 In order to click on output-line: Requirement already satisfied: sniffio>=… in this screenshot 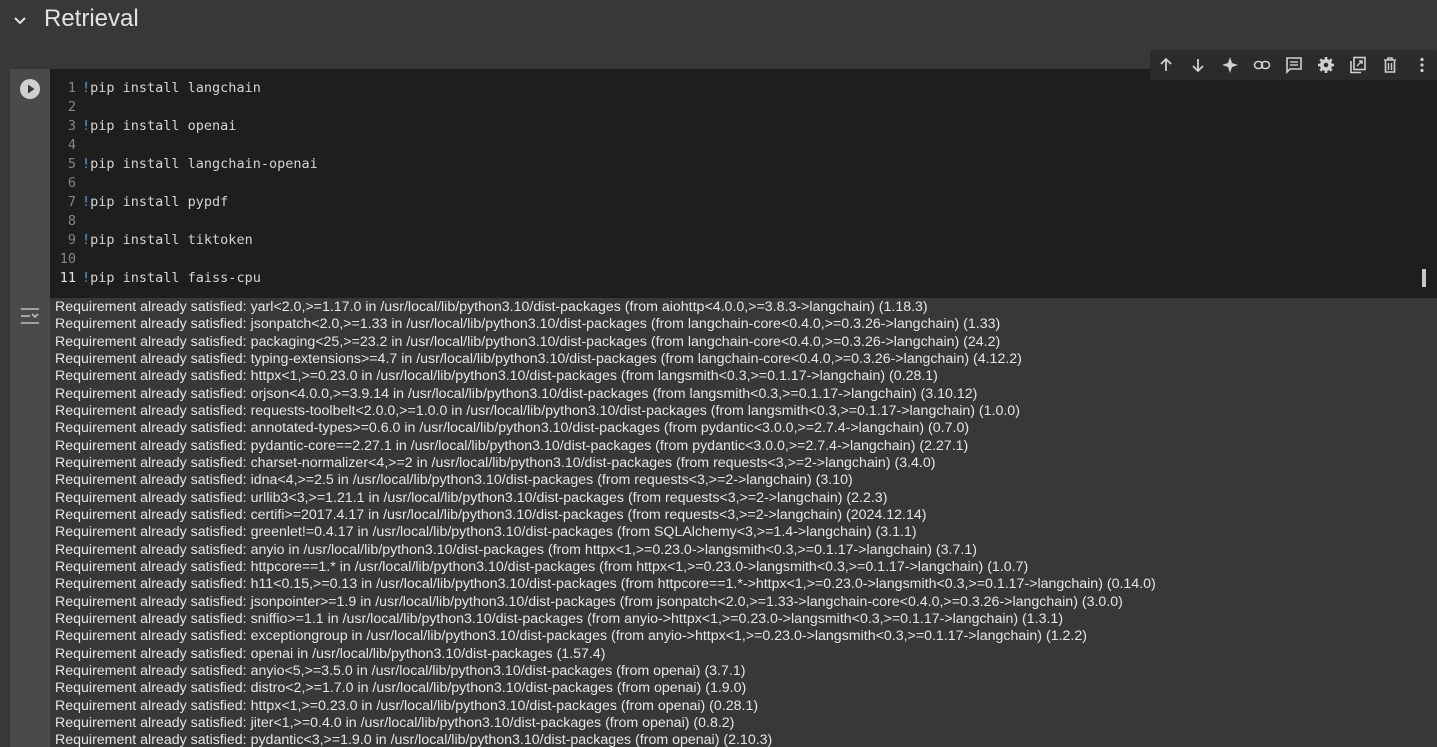, I will do `click(559, 618)`.